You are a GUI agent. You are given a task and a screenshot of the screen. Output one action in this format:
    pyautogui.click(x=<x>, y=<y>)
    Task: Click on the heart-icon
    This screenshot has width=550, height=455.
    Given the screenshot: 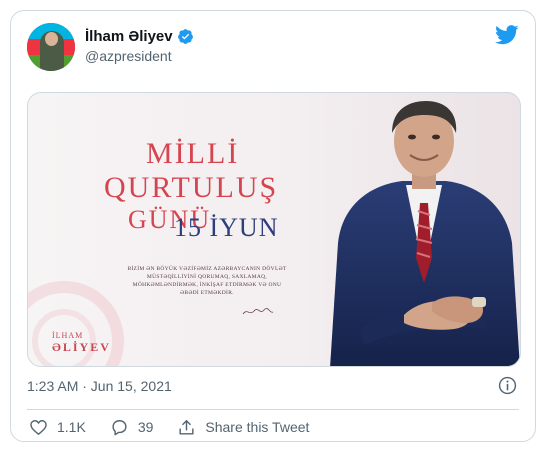 What is the action you would take?
    pyautogui.click(x=38, y=427)
    